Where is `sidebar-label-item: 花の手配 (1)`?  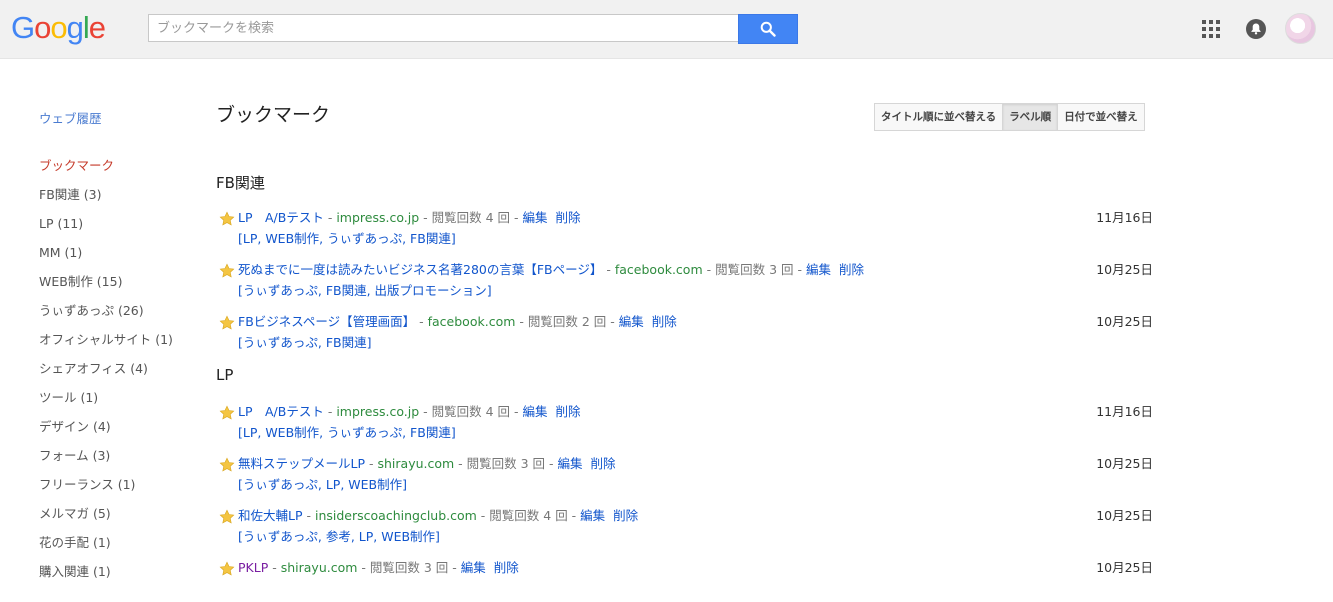
sidebar-label-item: 花の手配 (1) is located at coordinates (75, 543).